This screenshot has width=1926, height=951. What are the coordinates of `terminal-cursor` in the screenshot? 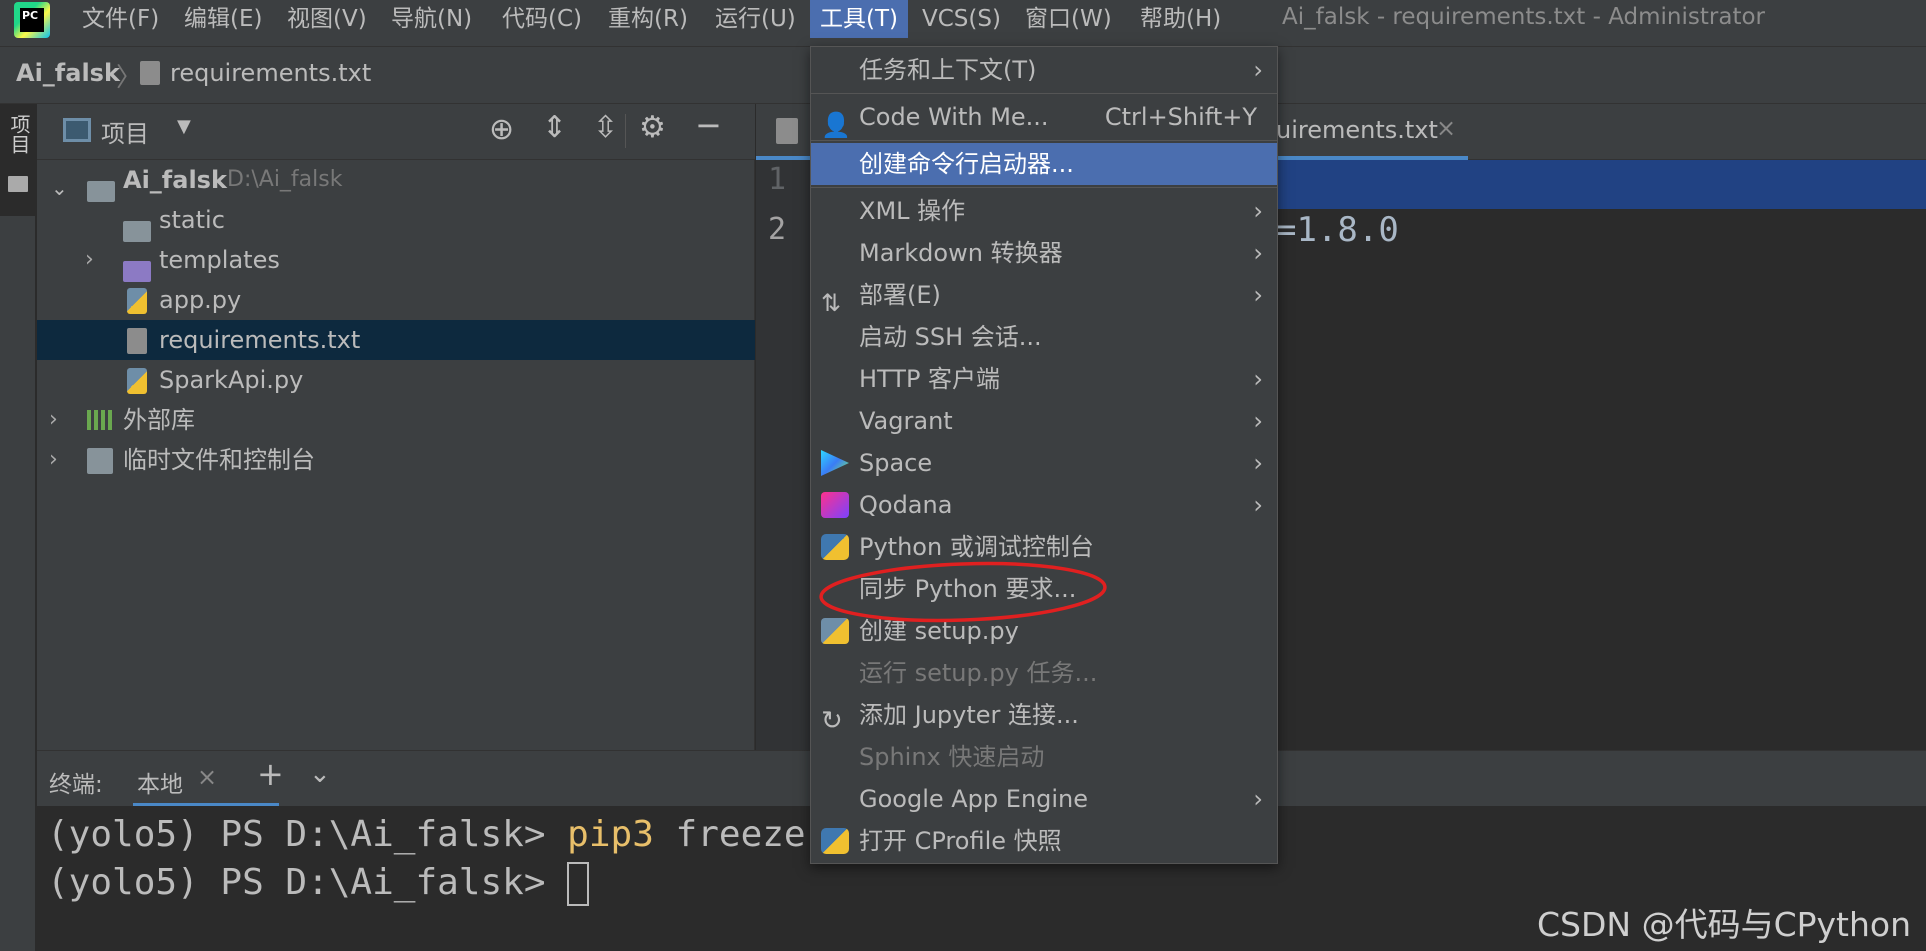 It's located at (578, 884).